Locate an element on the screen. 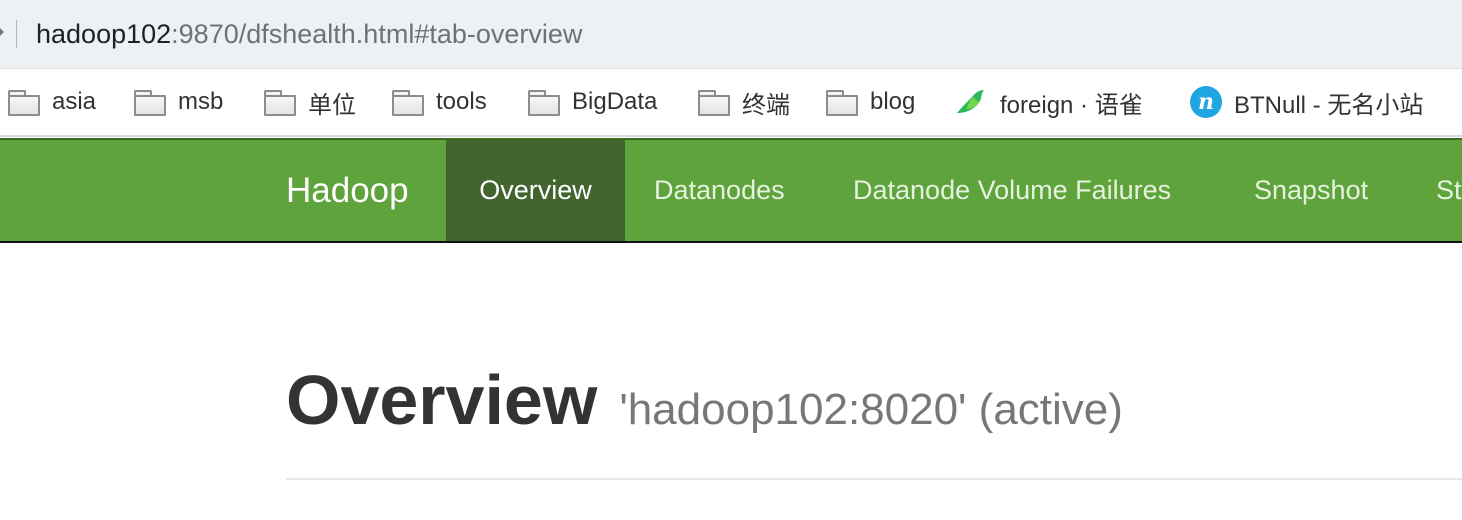 Image resolution: width=1462 pixels, height=520 pixels. bookmark-label: msb is located at coordinates (201, 101).